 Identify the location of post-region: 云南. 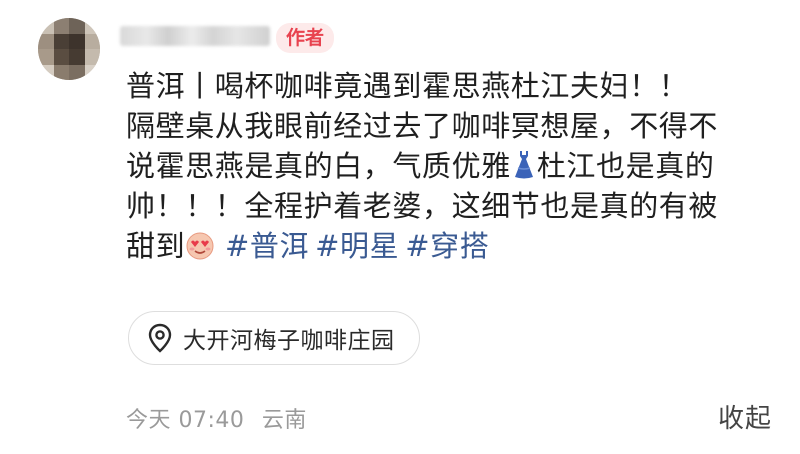
(284, 420).